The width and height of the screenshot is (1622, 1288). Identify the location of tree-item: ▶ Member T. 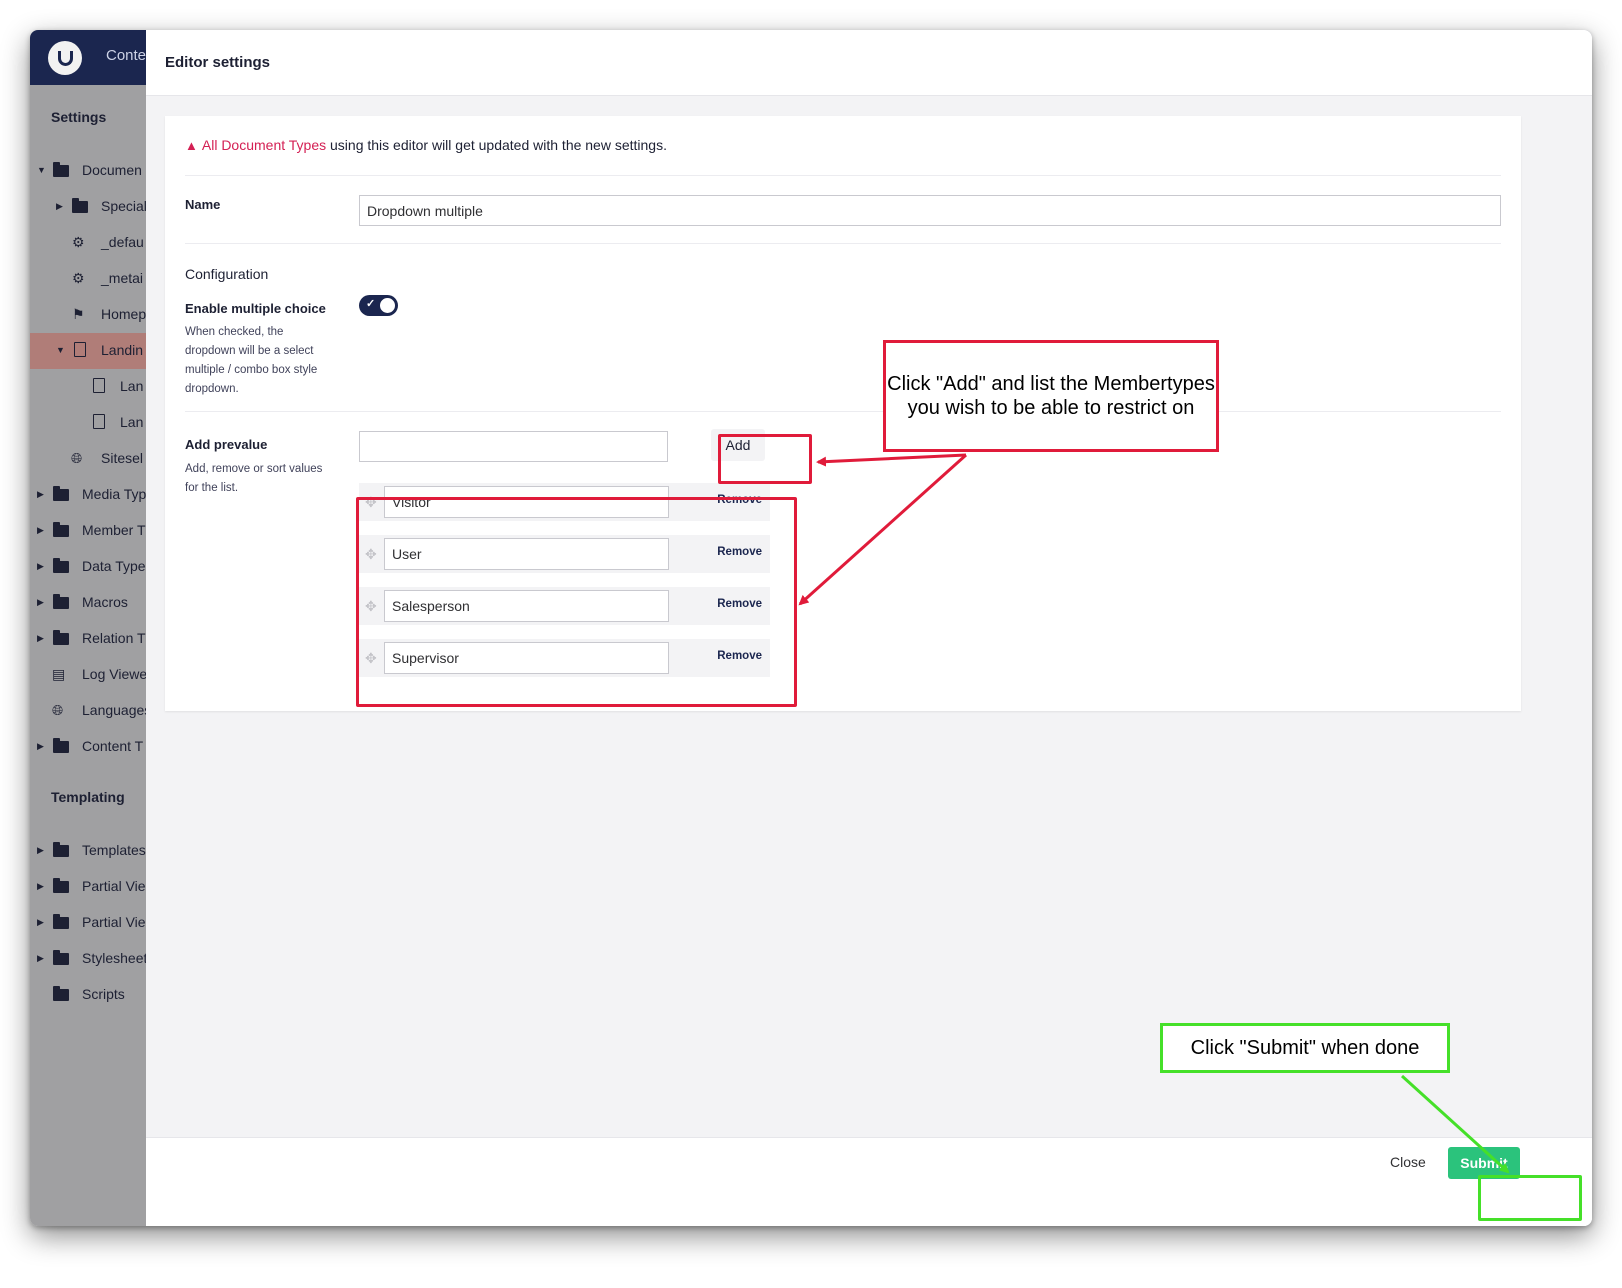
(88, 531).